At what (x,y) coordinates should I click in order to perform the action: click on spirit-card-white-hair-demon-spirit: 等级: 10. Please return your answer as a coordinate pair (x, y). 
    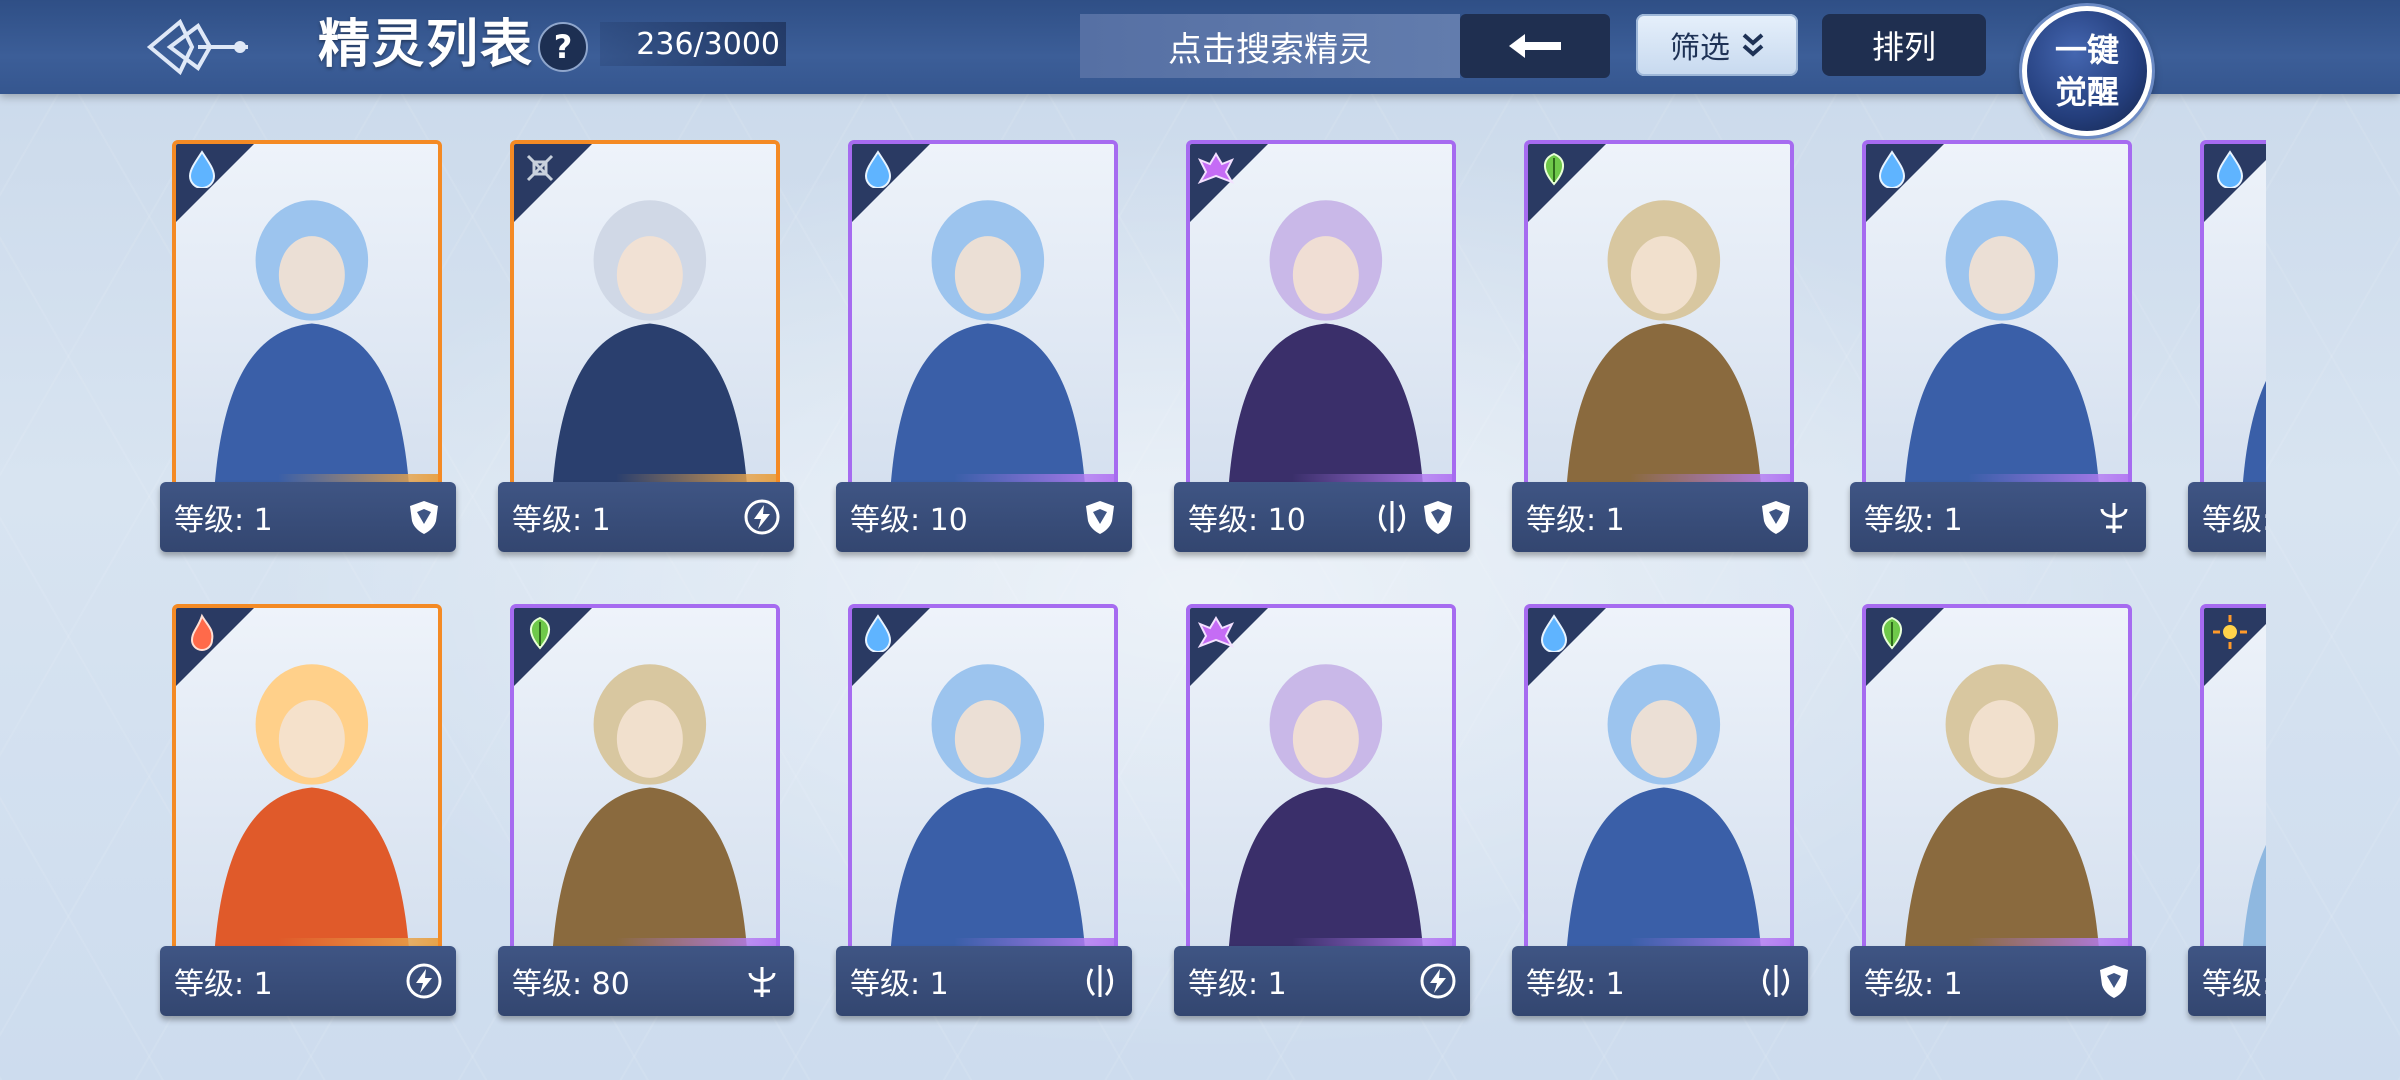
    Looking at the image, I should click on (1322, 349).